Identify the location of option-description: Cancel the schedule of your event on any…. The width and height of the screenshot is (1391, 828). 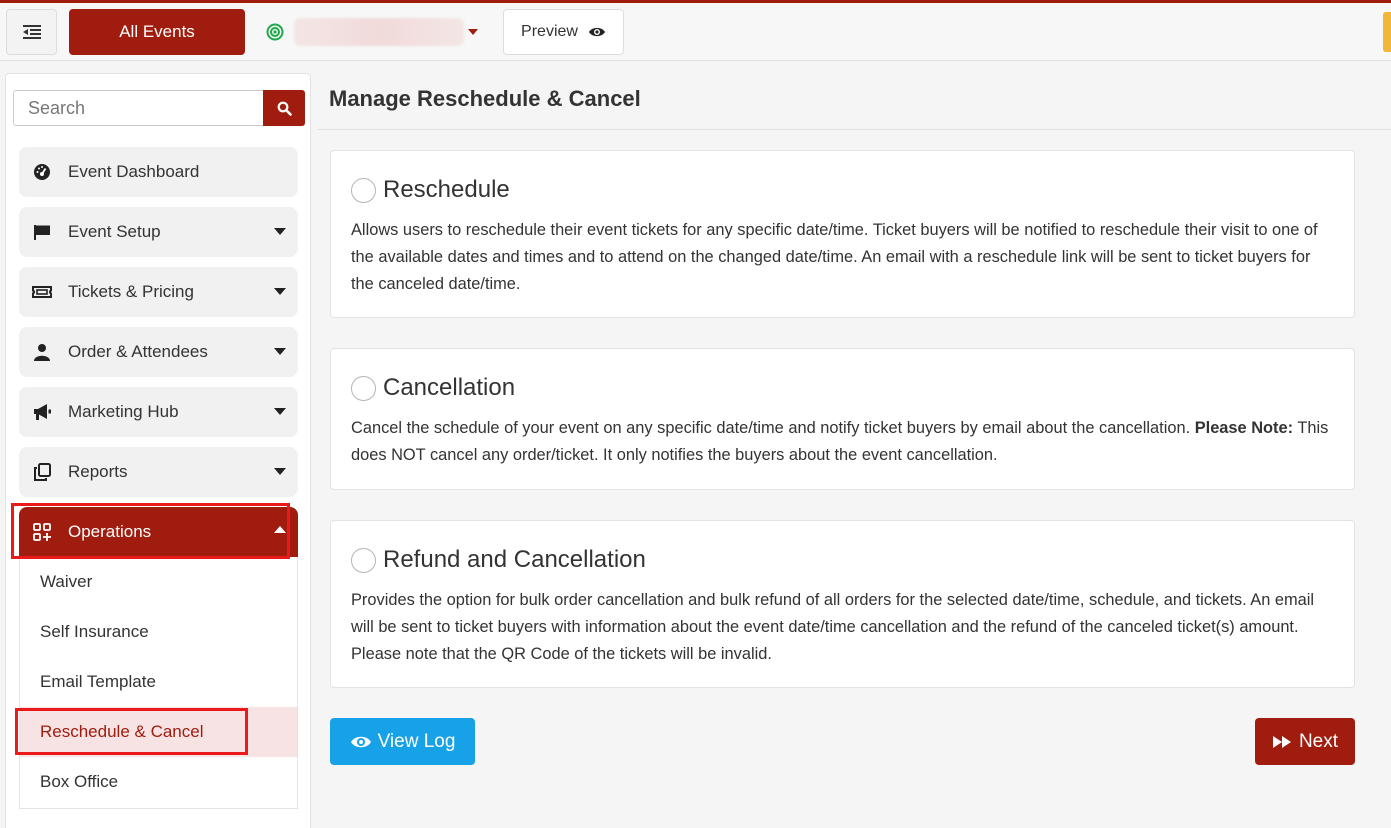
(842, 442).